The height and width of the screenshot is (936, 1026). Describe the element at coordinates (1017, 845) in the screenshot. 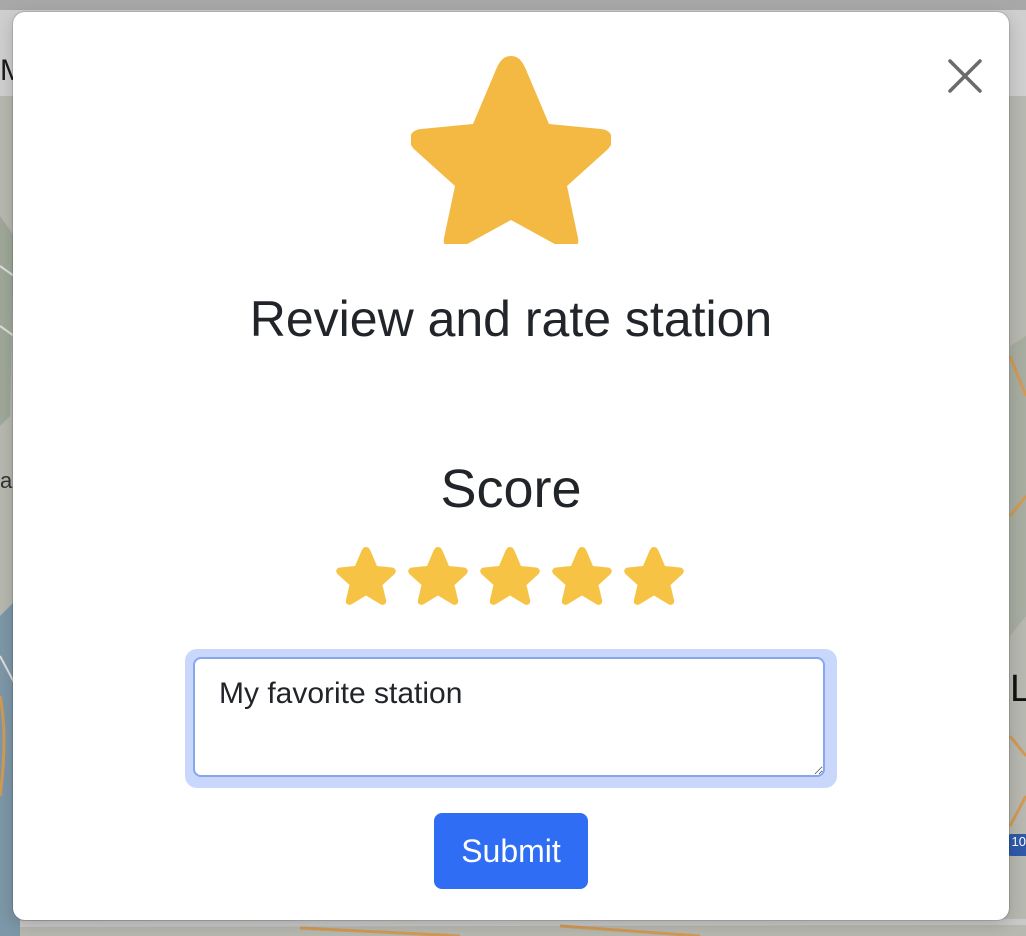

I see `highway-shield: 10` at that location.